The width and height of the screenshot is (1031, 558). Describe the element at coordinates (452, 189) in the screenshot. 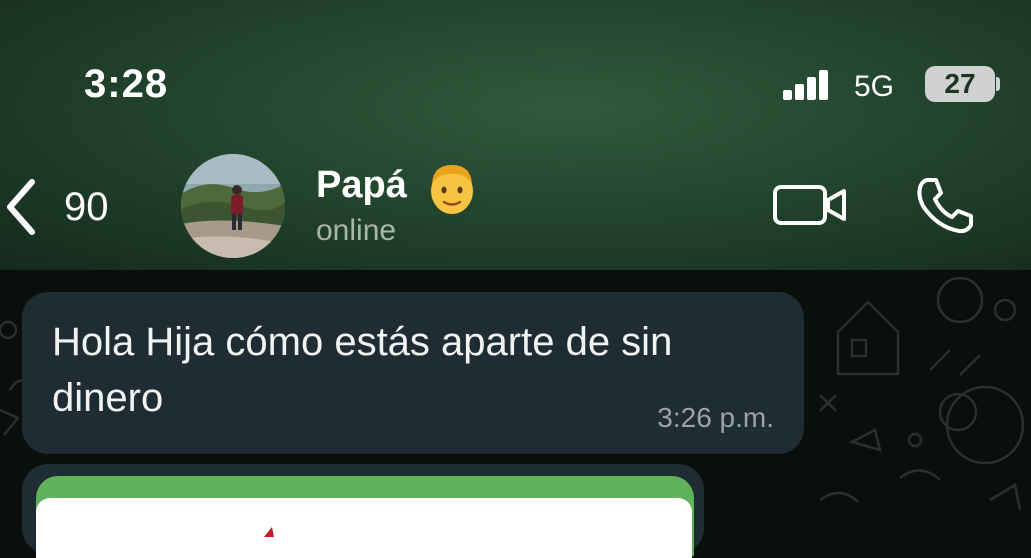

I see `man-face-emoji-icon` at that location.